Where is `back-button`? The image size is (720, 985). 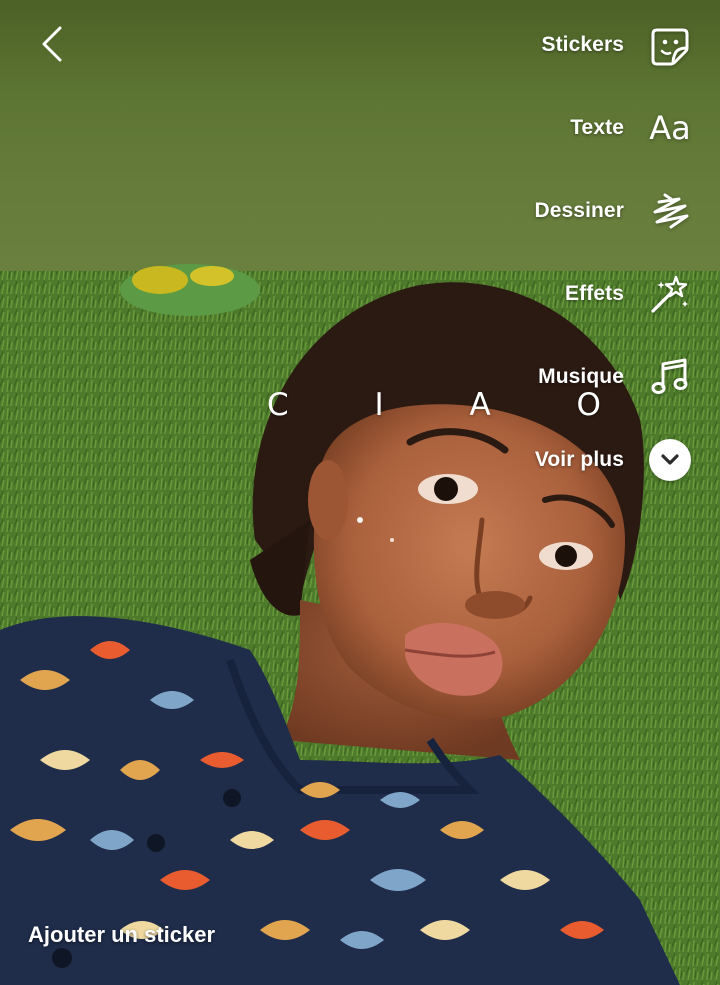
back-button is located at coordinates (52, 44).